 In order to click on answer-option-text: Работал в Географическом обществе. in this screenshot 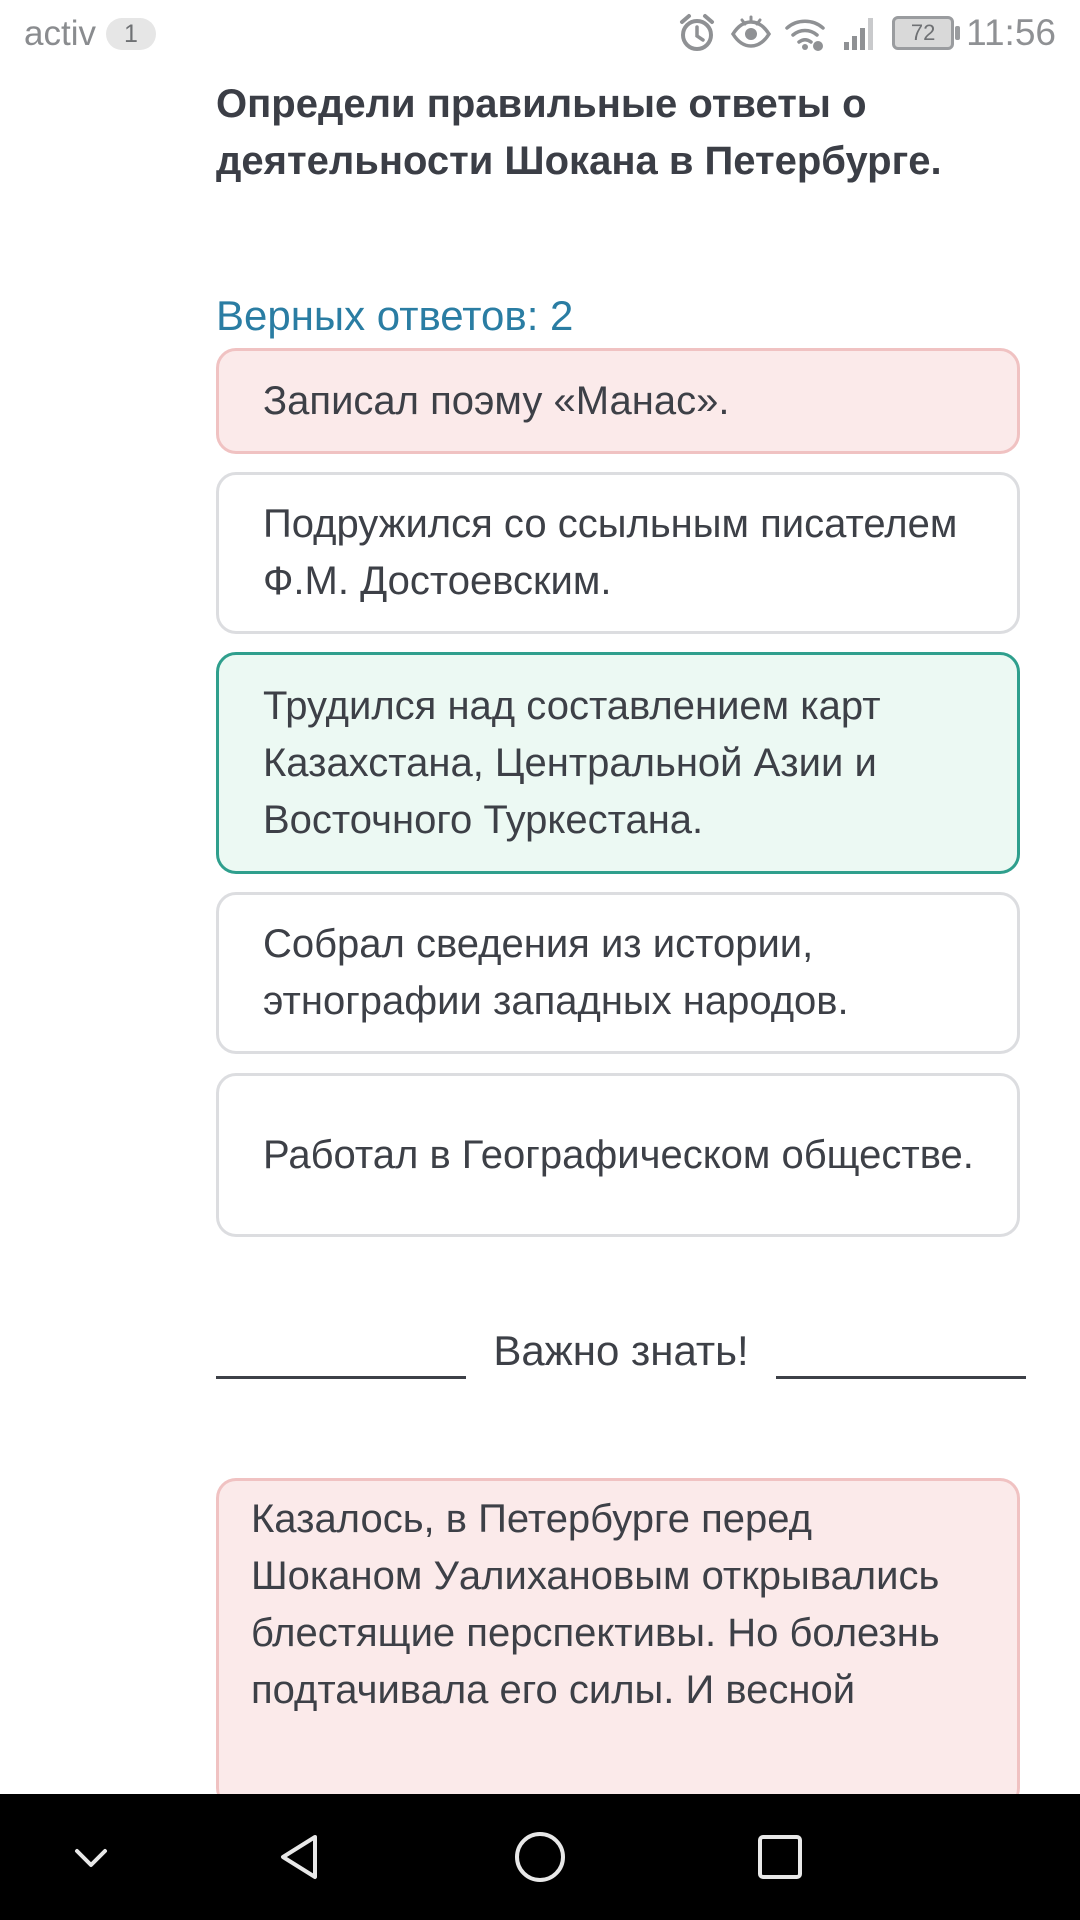, I will do `click(618, 1154)`.